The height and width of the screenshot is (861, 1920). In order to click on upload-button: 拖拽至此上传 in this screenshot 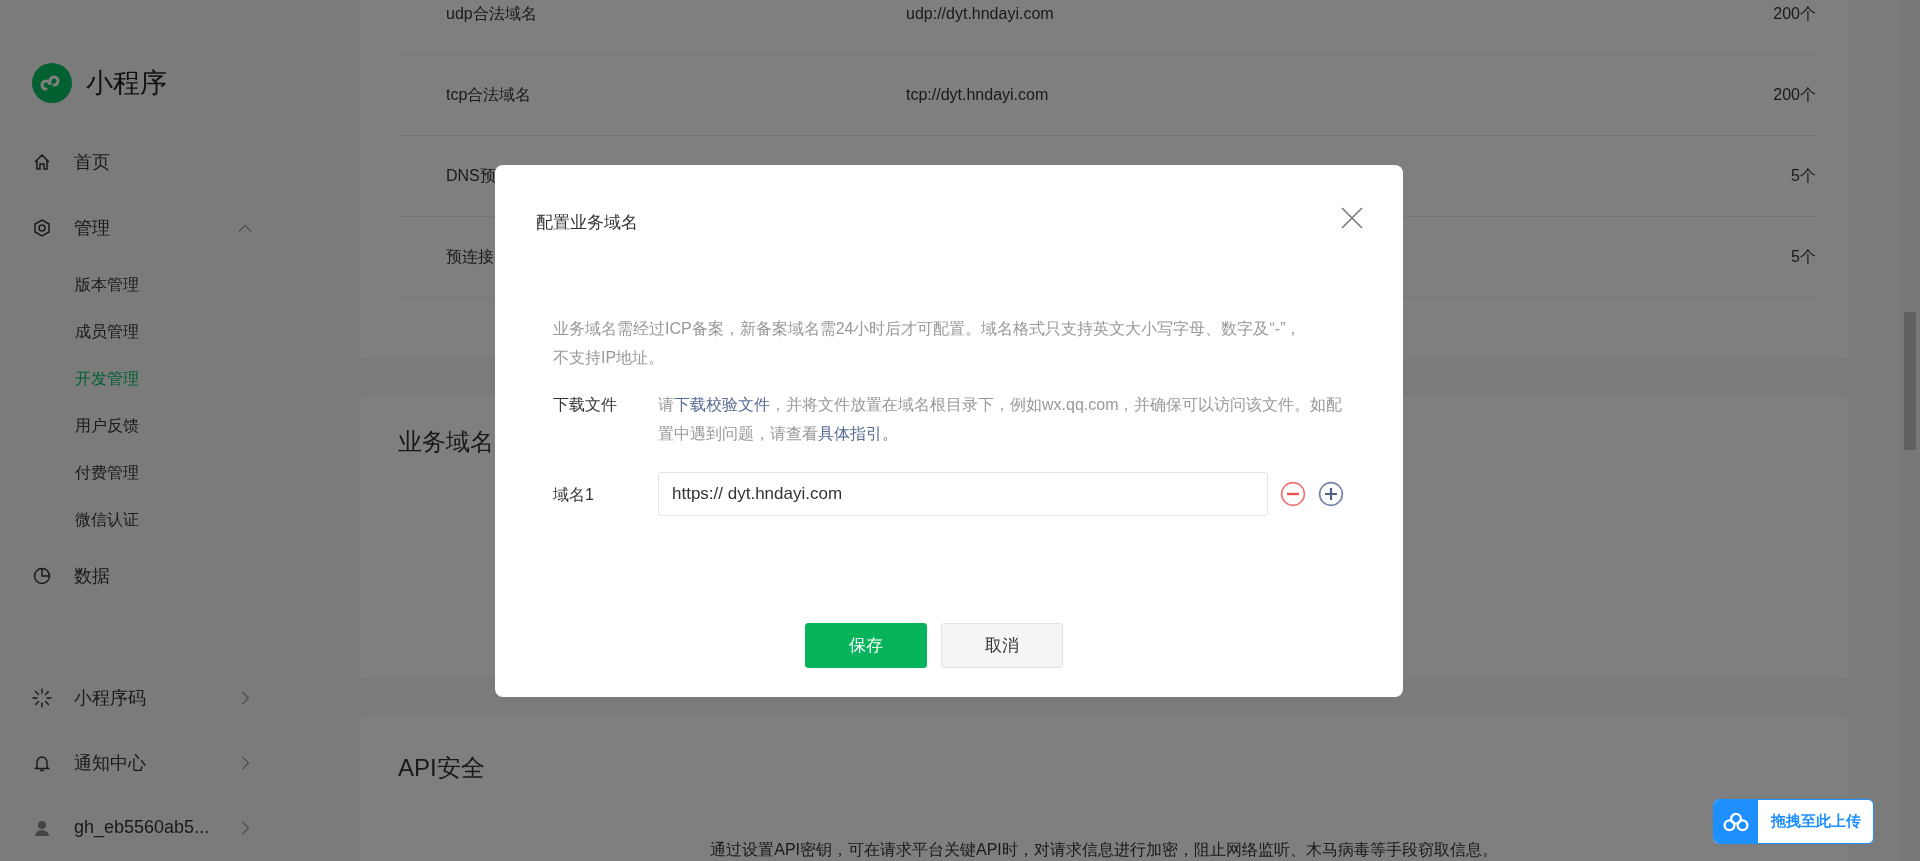, I will do `click(1793, 821)`.